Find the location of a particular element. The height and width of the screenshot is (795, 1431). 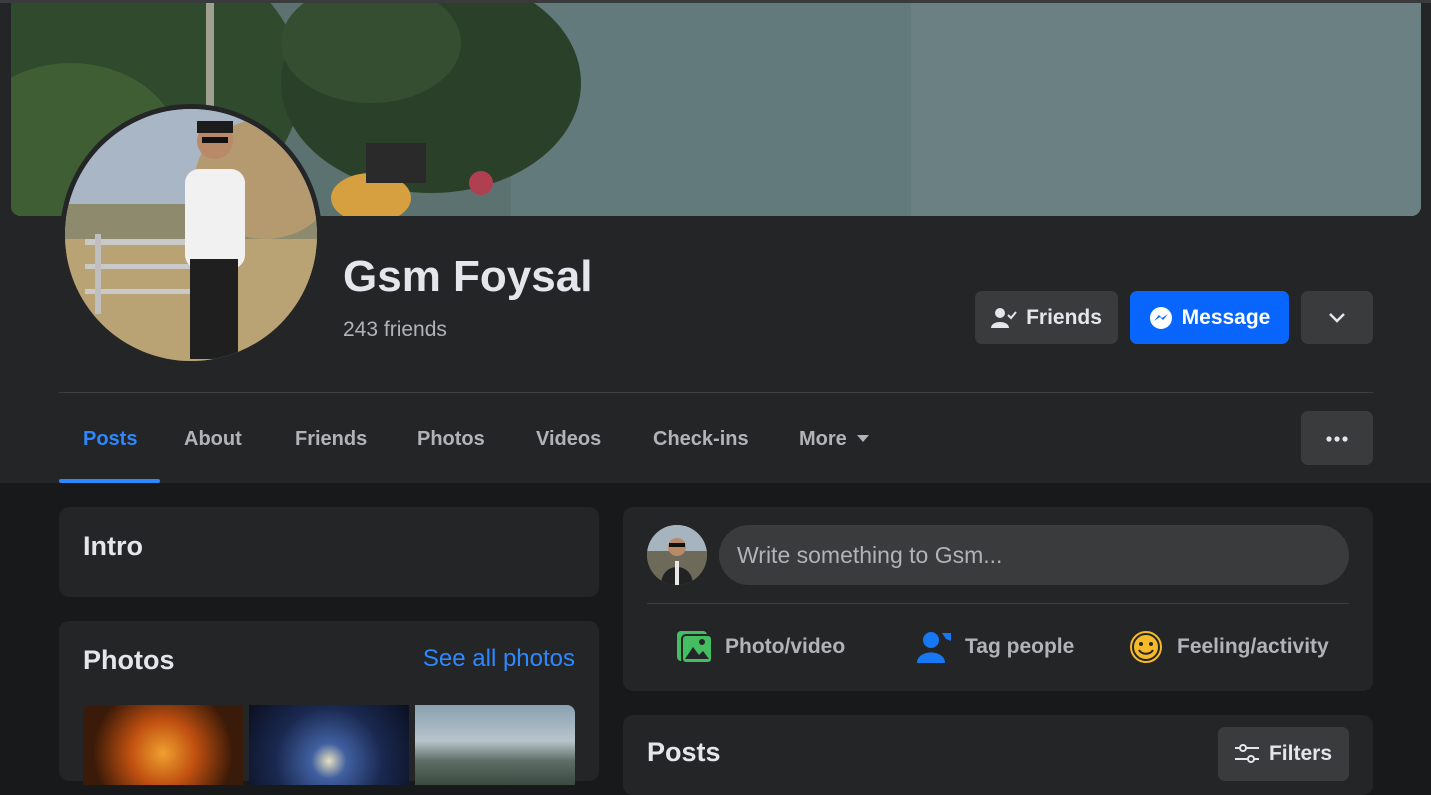

messenger-icon is located at coordinates (1161, 318).